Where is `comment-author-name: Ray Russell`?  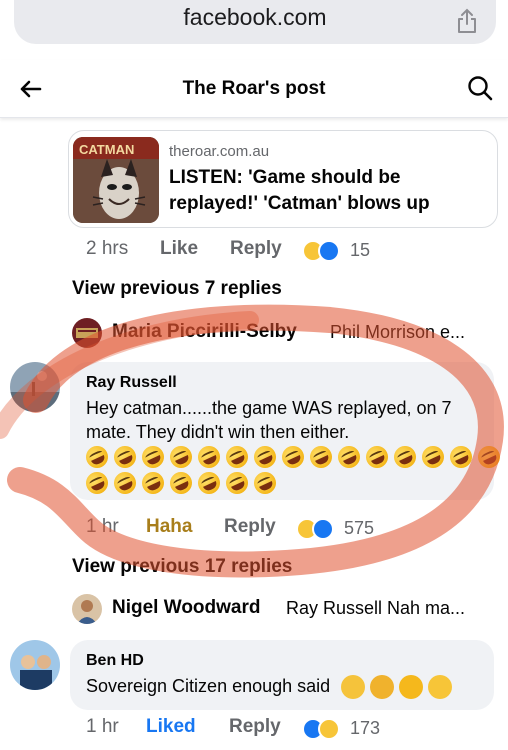 comment-author-name: Ray Russell is located at coordinates (131, 383).